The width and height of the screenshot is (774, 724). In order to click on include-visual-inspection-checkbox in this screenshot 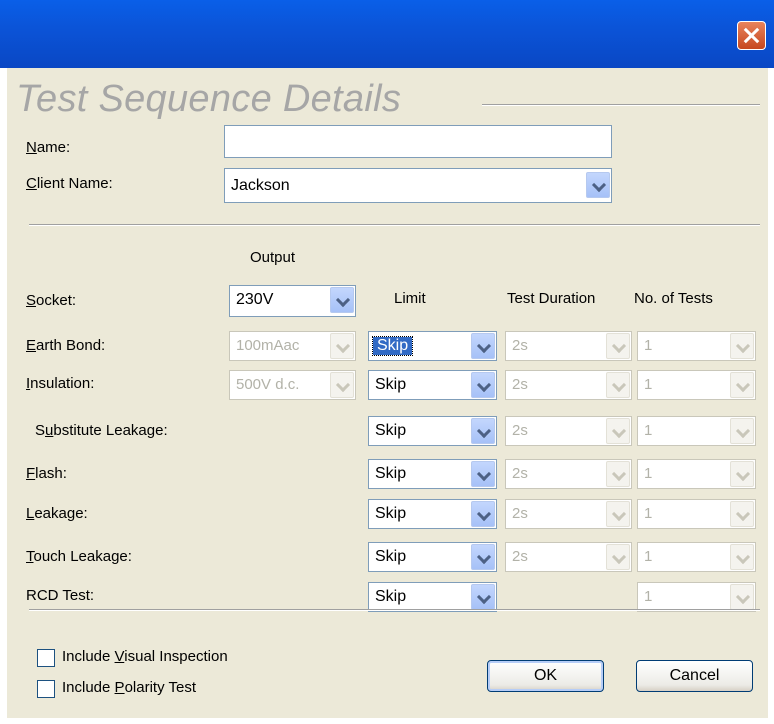, I will do `click(46, 658)`.